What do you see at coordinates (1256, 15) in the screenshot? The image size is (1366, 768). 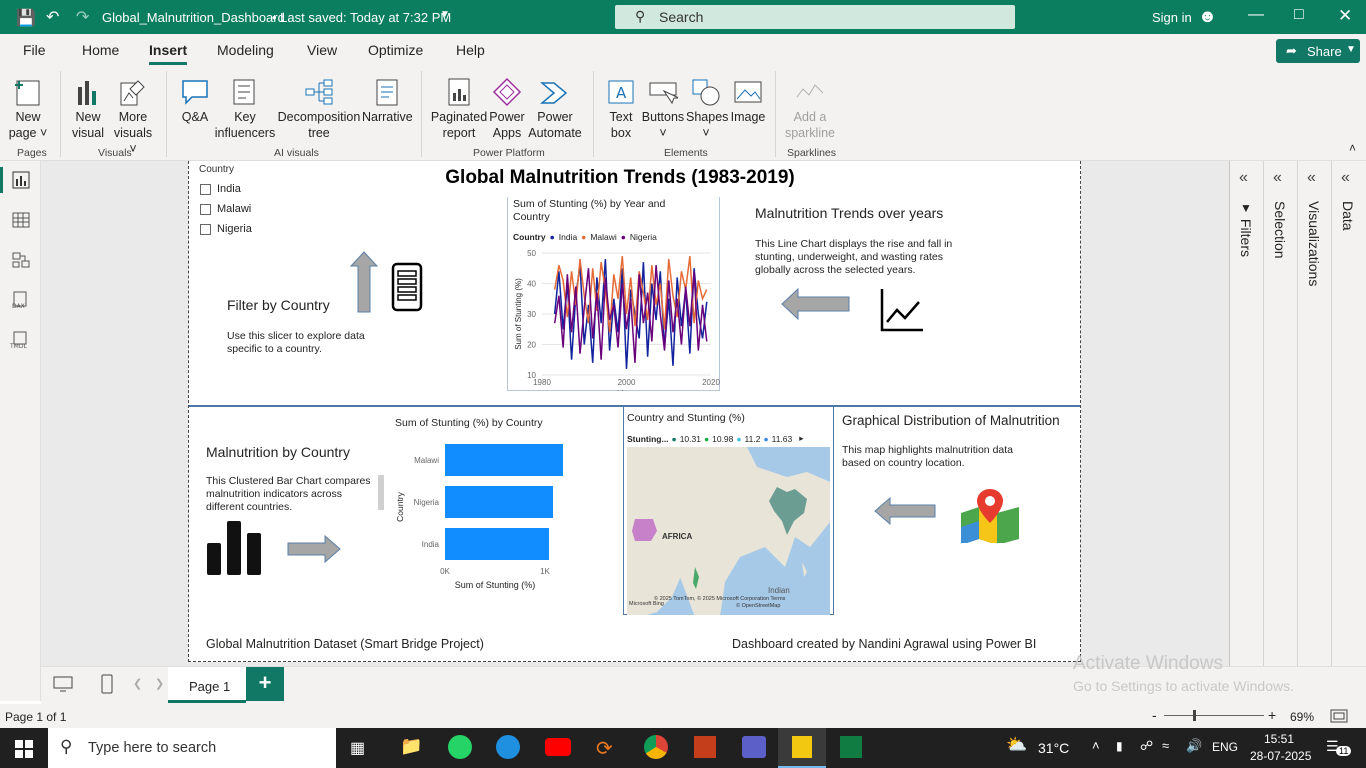 I see `minimize-icon: —` at bounding box center [1256, 15].